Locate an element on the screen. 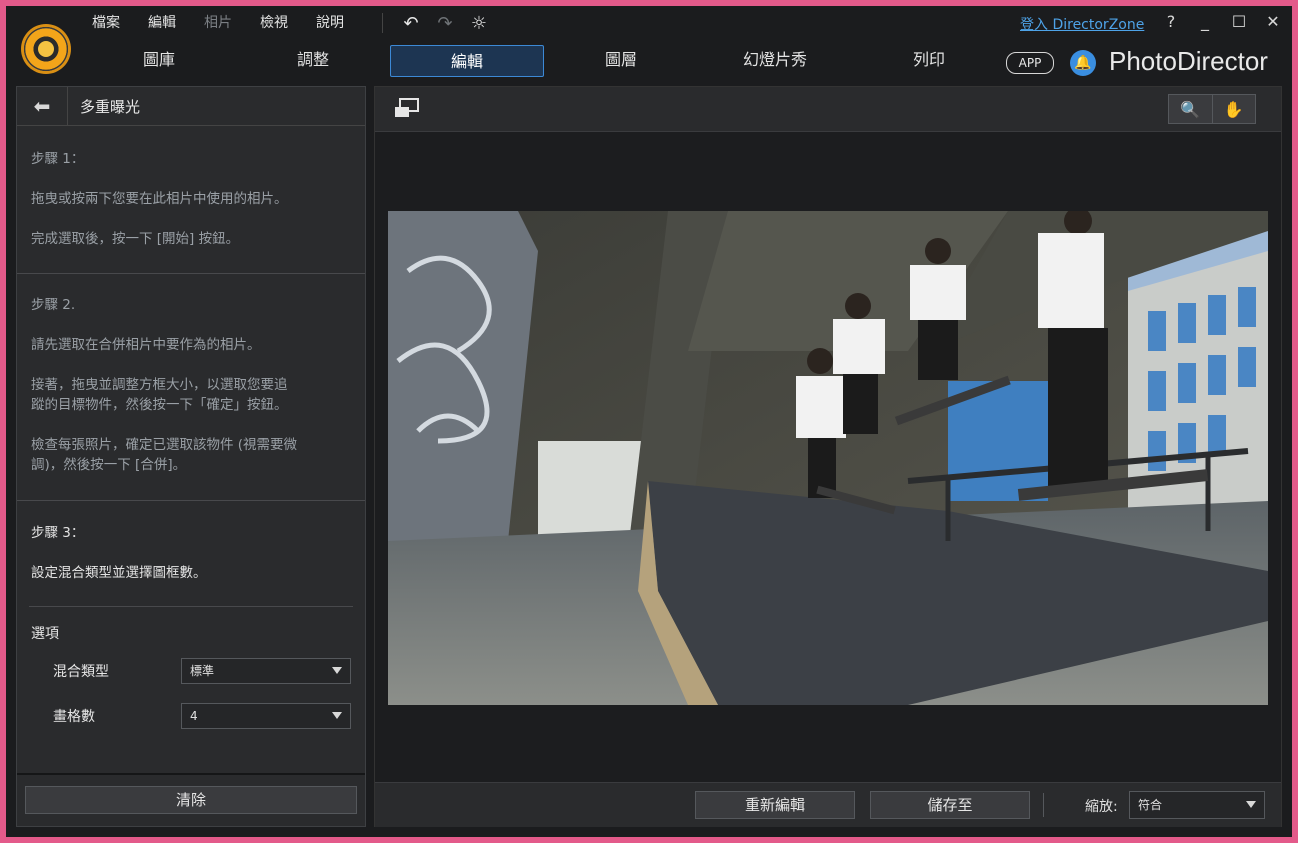 Image resolution: width=1298 pixels, height=843 pixels. step3-title: 步驟 3： is located at coordinates (58, 533).